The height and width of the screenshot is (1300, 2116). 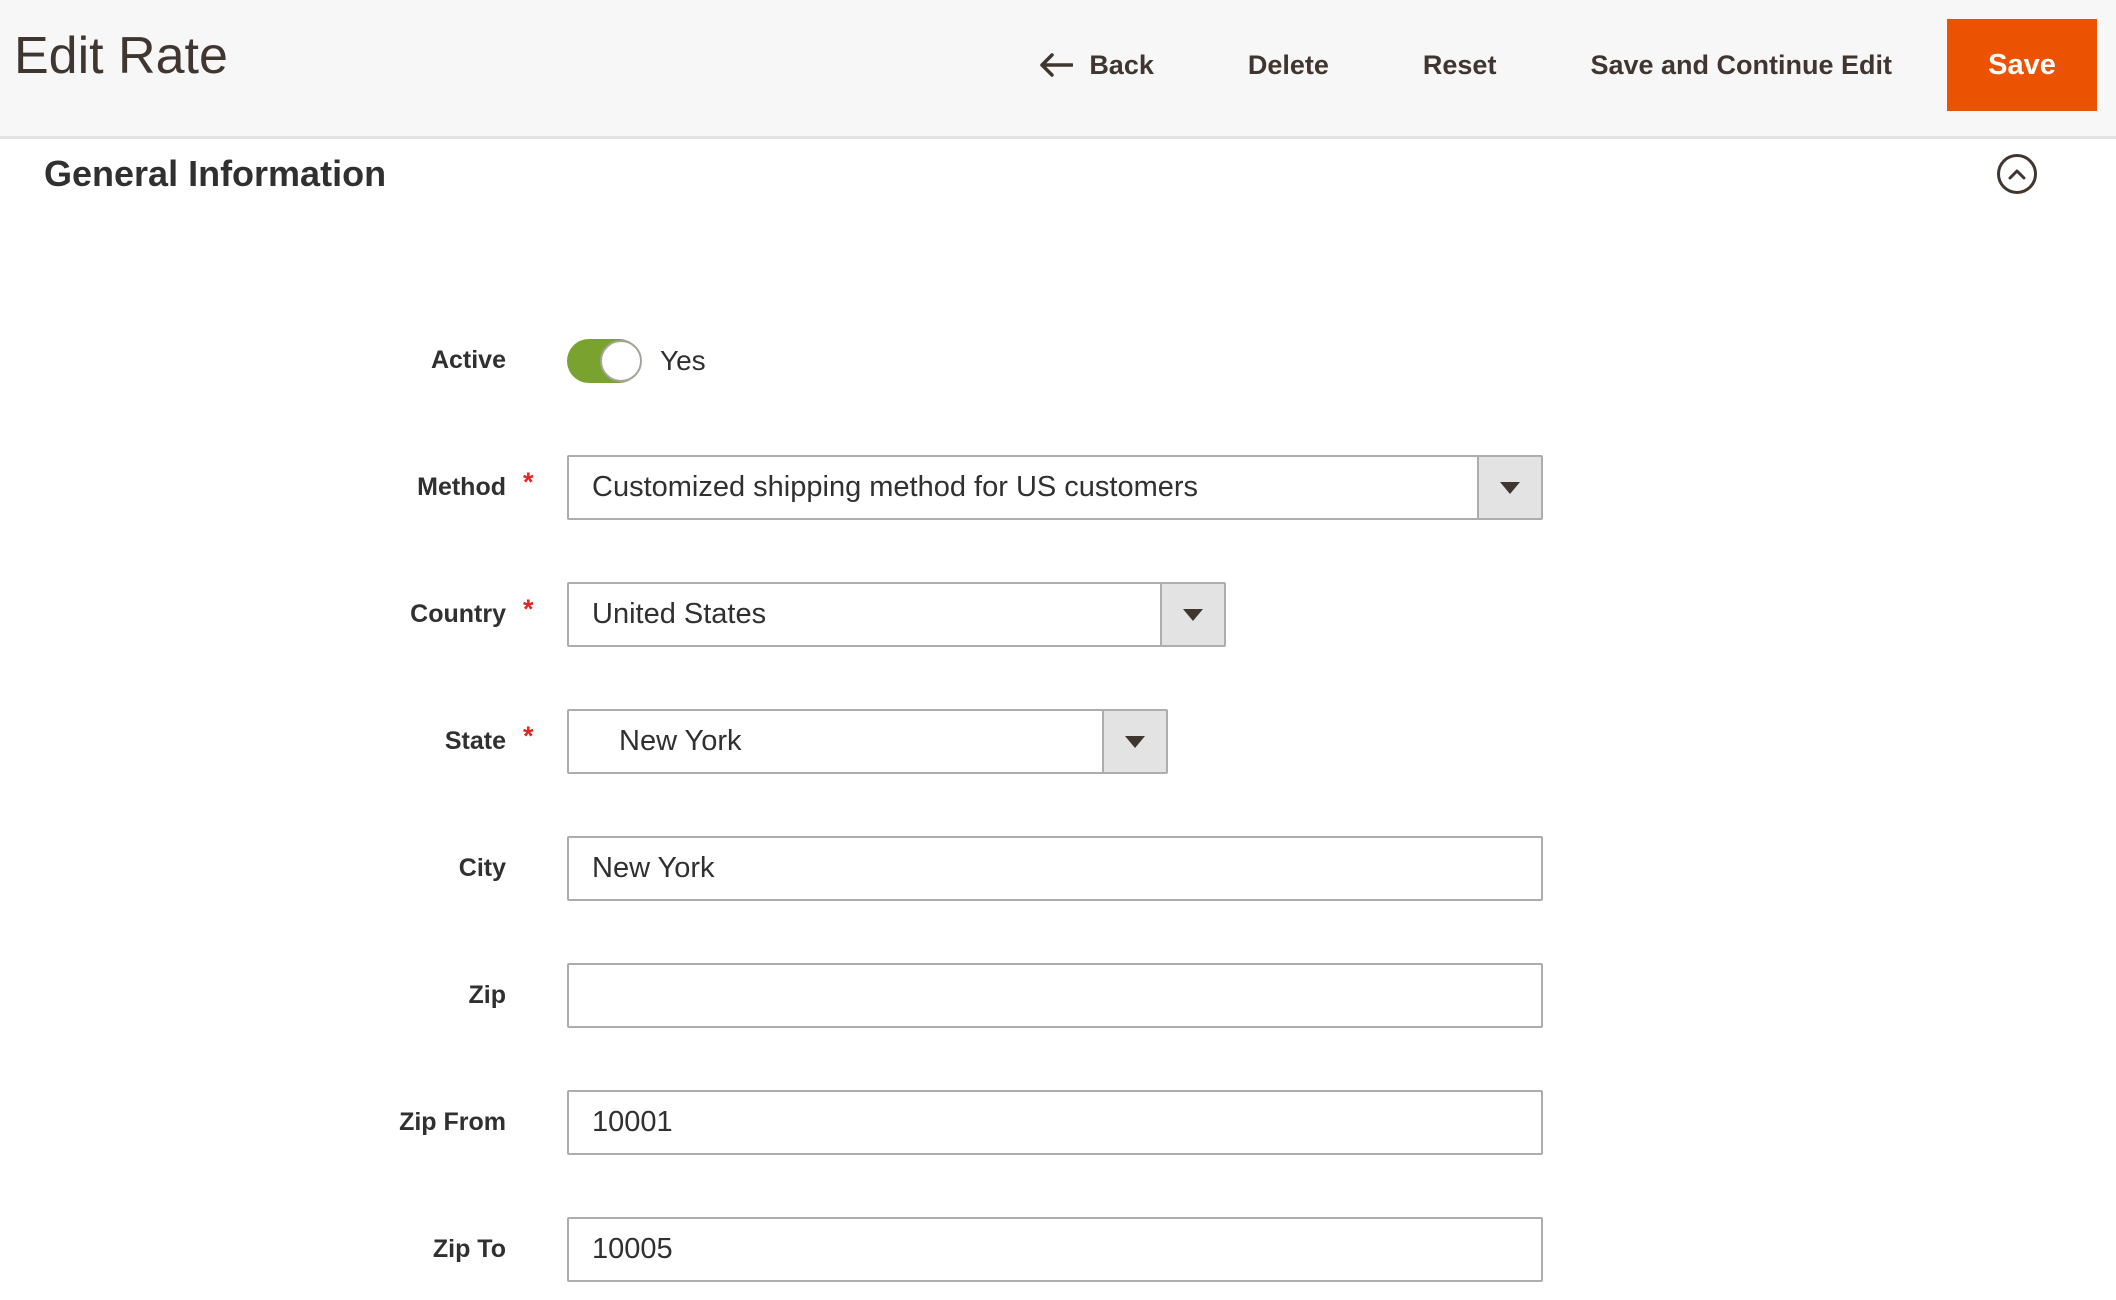 What do you see at coordinates (475, 741) in the screenshot?
I see `state-label: State` at bounding box center [475, 741].